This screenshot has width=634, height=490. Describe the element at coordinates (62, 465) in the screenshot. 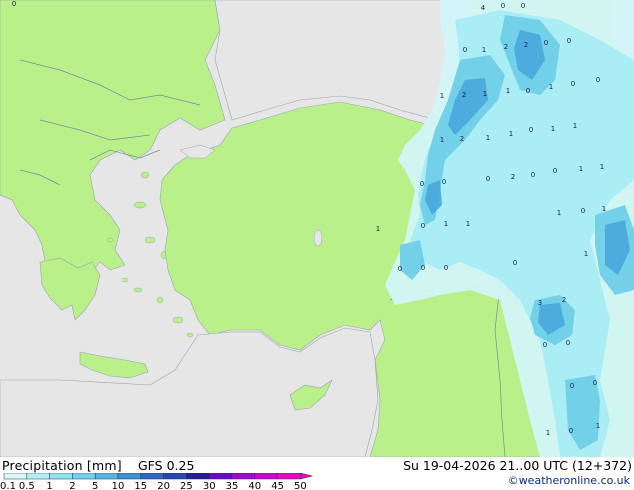

I see `map-title: Precipitation [mm]` at that location.